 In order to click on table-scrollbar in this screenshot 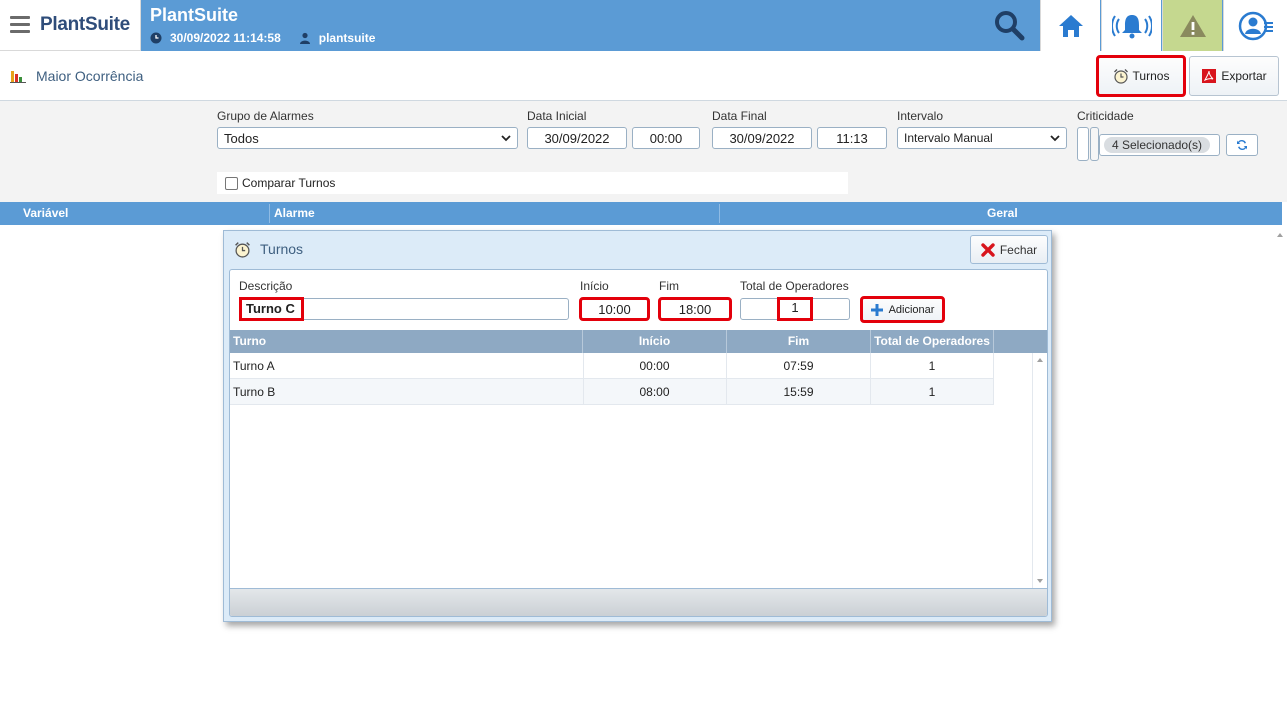, I will do `click(1039, 470)`.